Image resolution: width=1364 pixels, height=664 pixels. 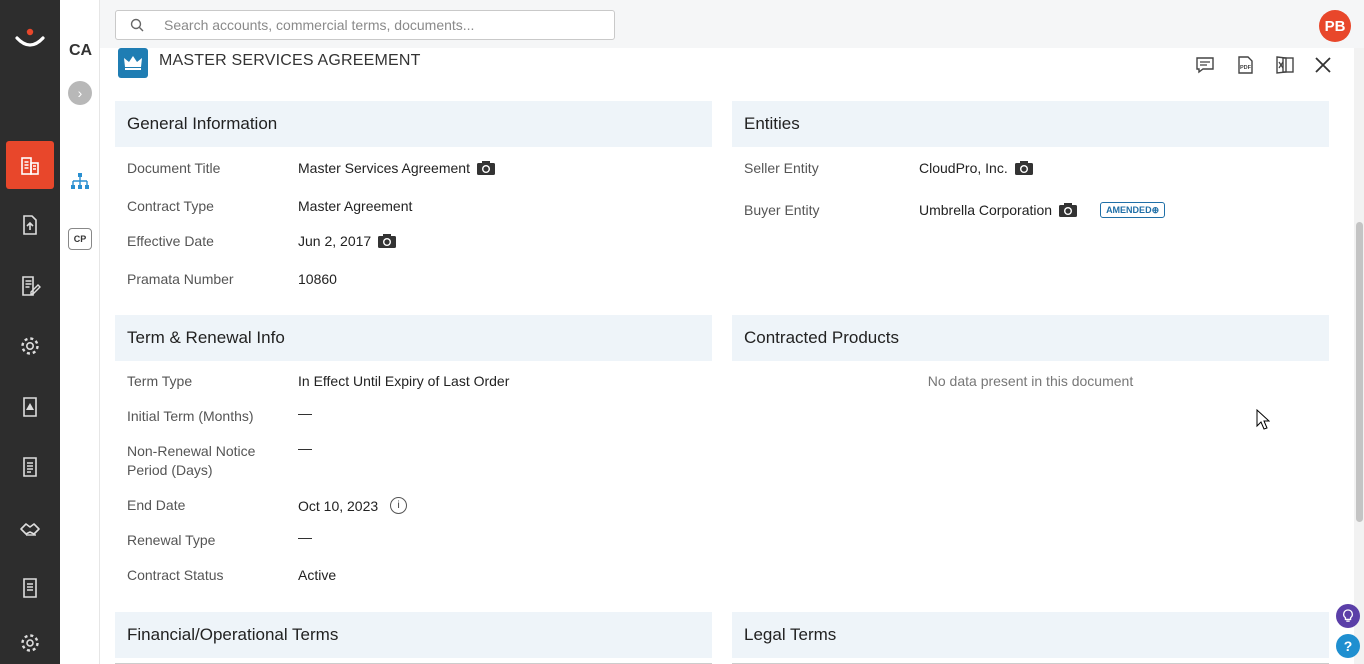 What do you see at coordinates (1205, 65) in the screenshot?
I see `comment-icon` at bounding box center [1205, 65].